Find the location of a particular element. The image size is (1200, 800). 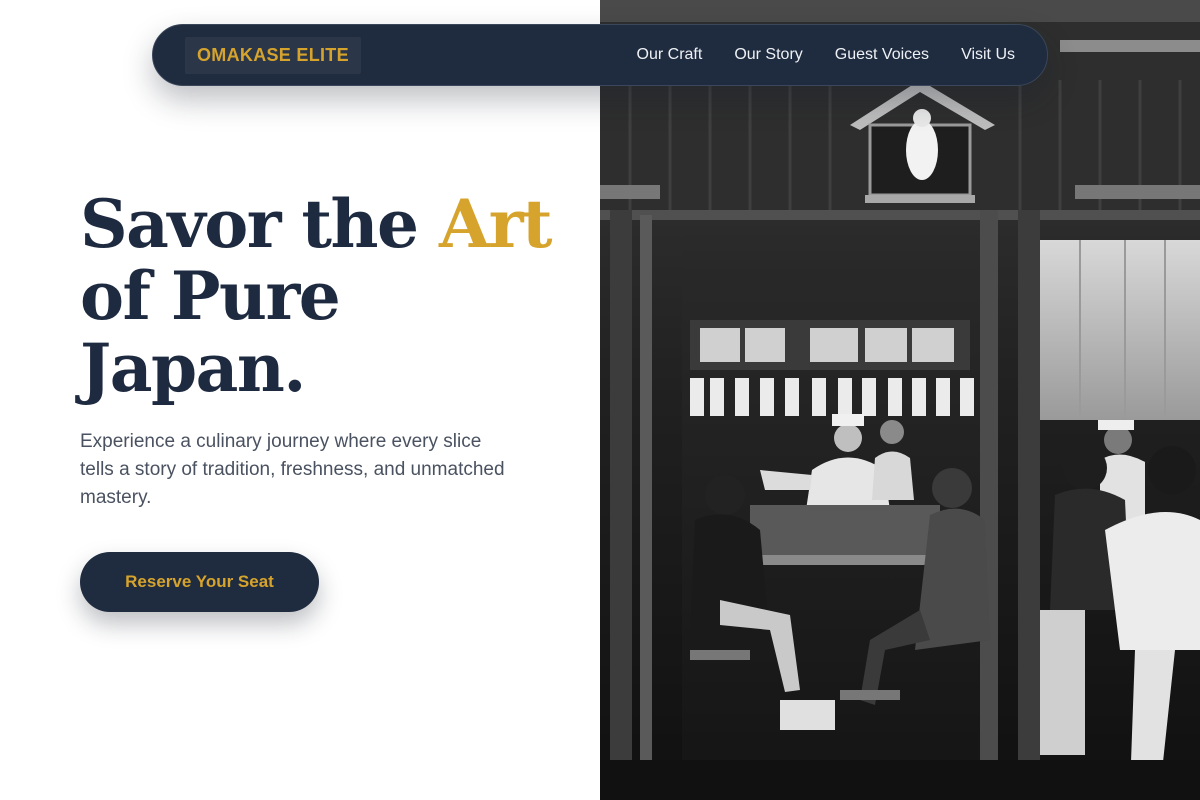

hero-title-part1: Savor the is located at coordinates (249, 224).